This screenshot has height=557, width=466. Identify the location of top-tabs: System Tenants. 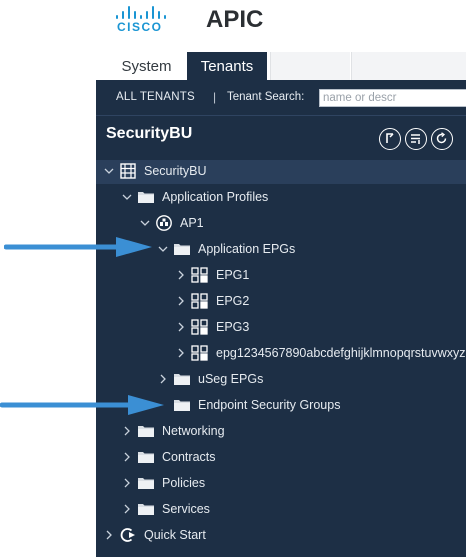
(233, 66).